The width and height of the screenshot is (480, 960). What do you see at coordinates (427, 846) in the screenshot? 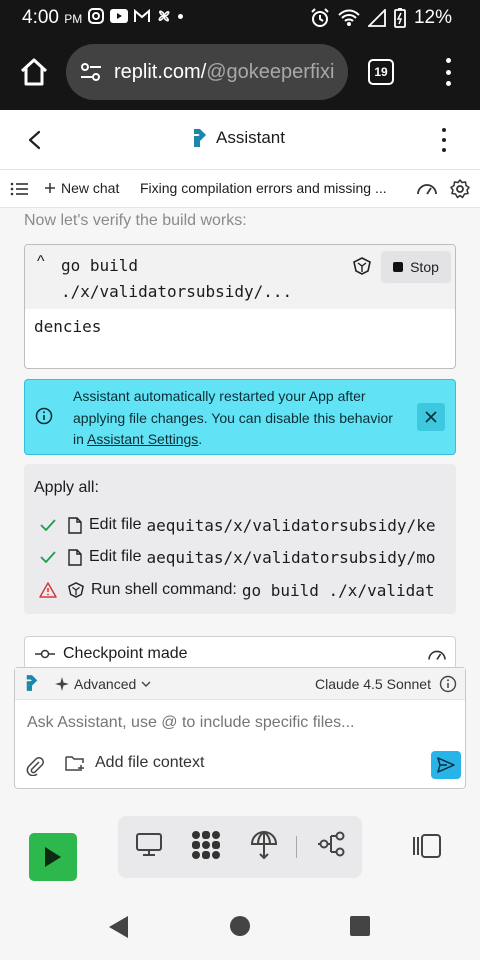
I see `split-panel-icon` at bounding box center [427, 846].